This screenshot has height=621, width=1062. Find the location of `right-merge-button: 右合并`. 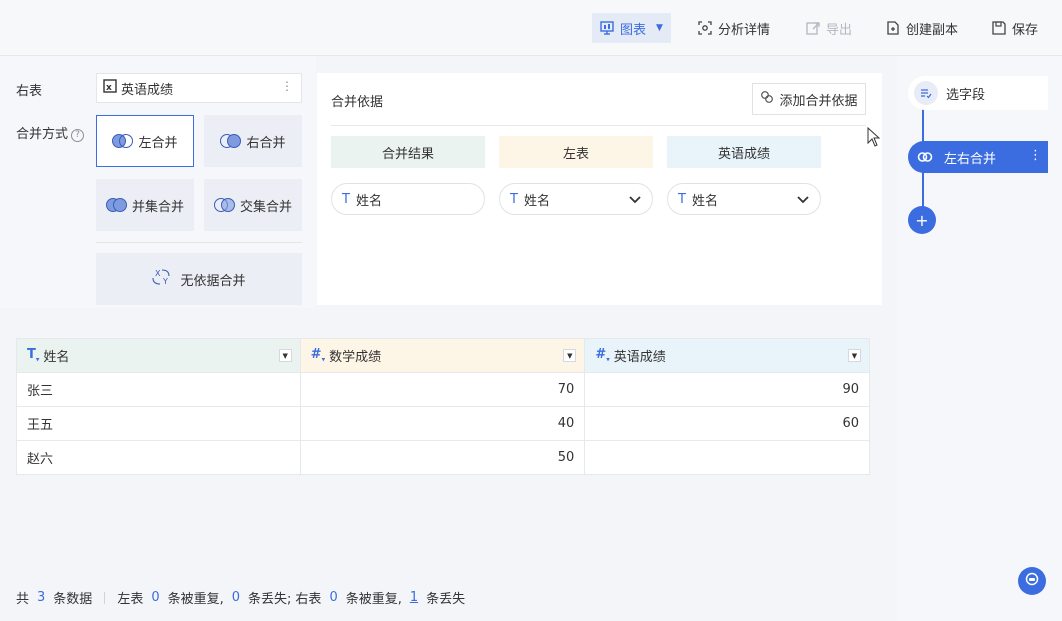

right-merge-button: 右合并 is located at coordinates (253, 141).